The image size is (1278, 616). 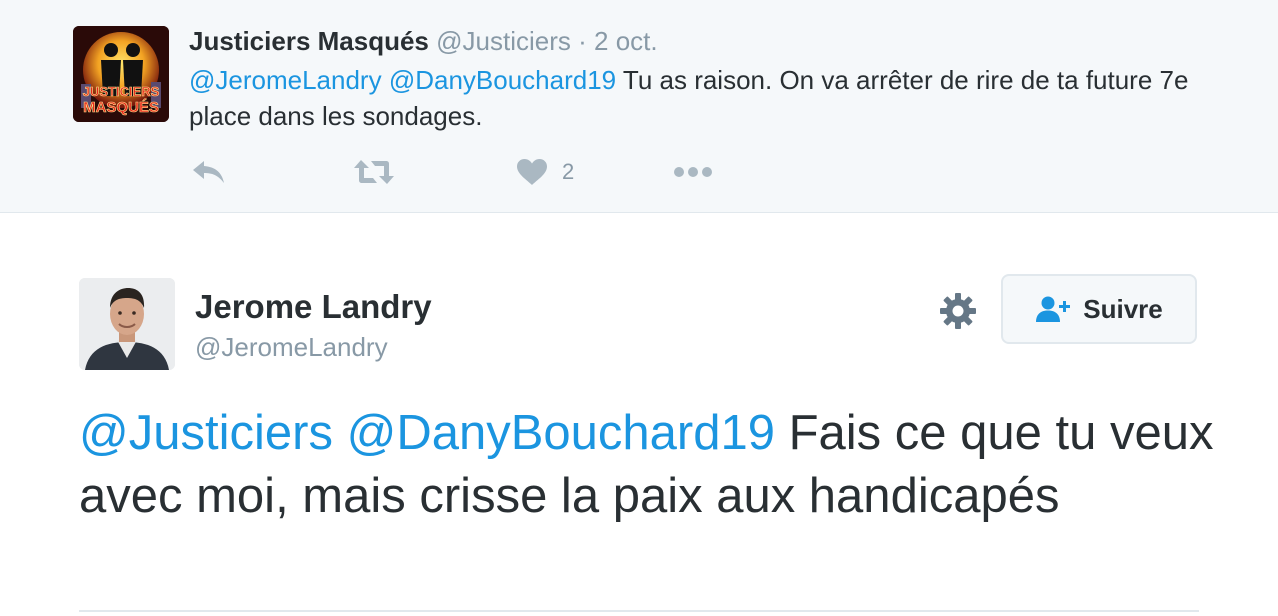 I want to click on author-avatar, so click(x=127, y=324).